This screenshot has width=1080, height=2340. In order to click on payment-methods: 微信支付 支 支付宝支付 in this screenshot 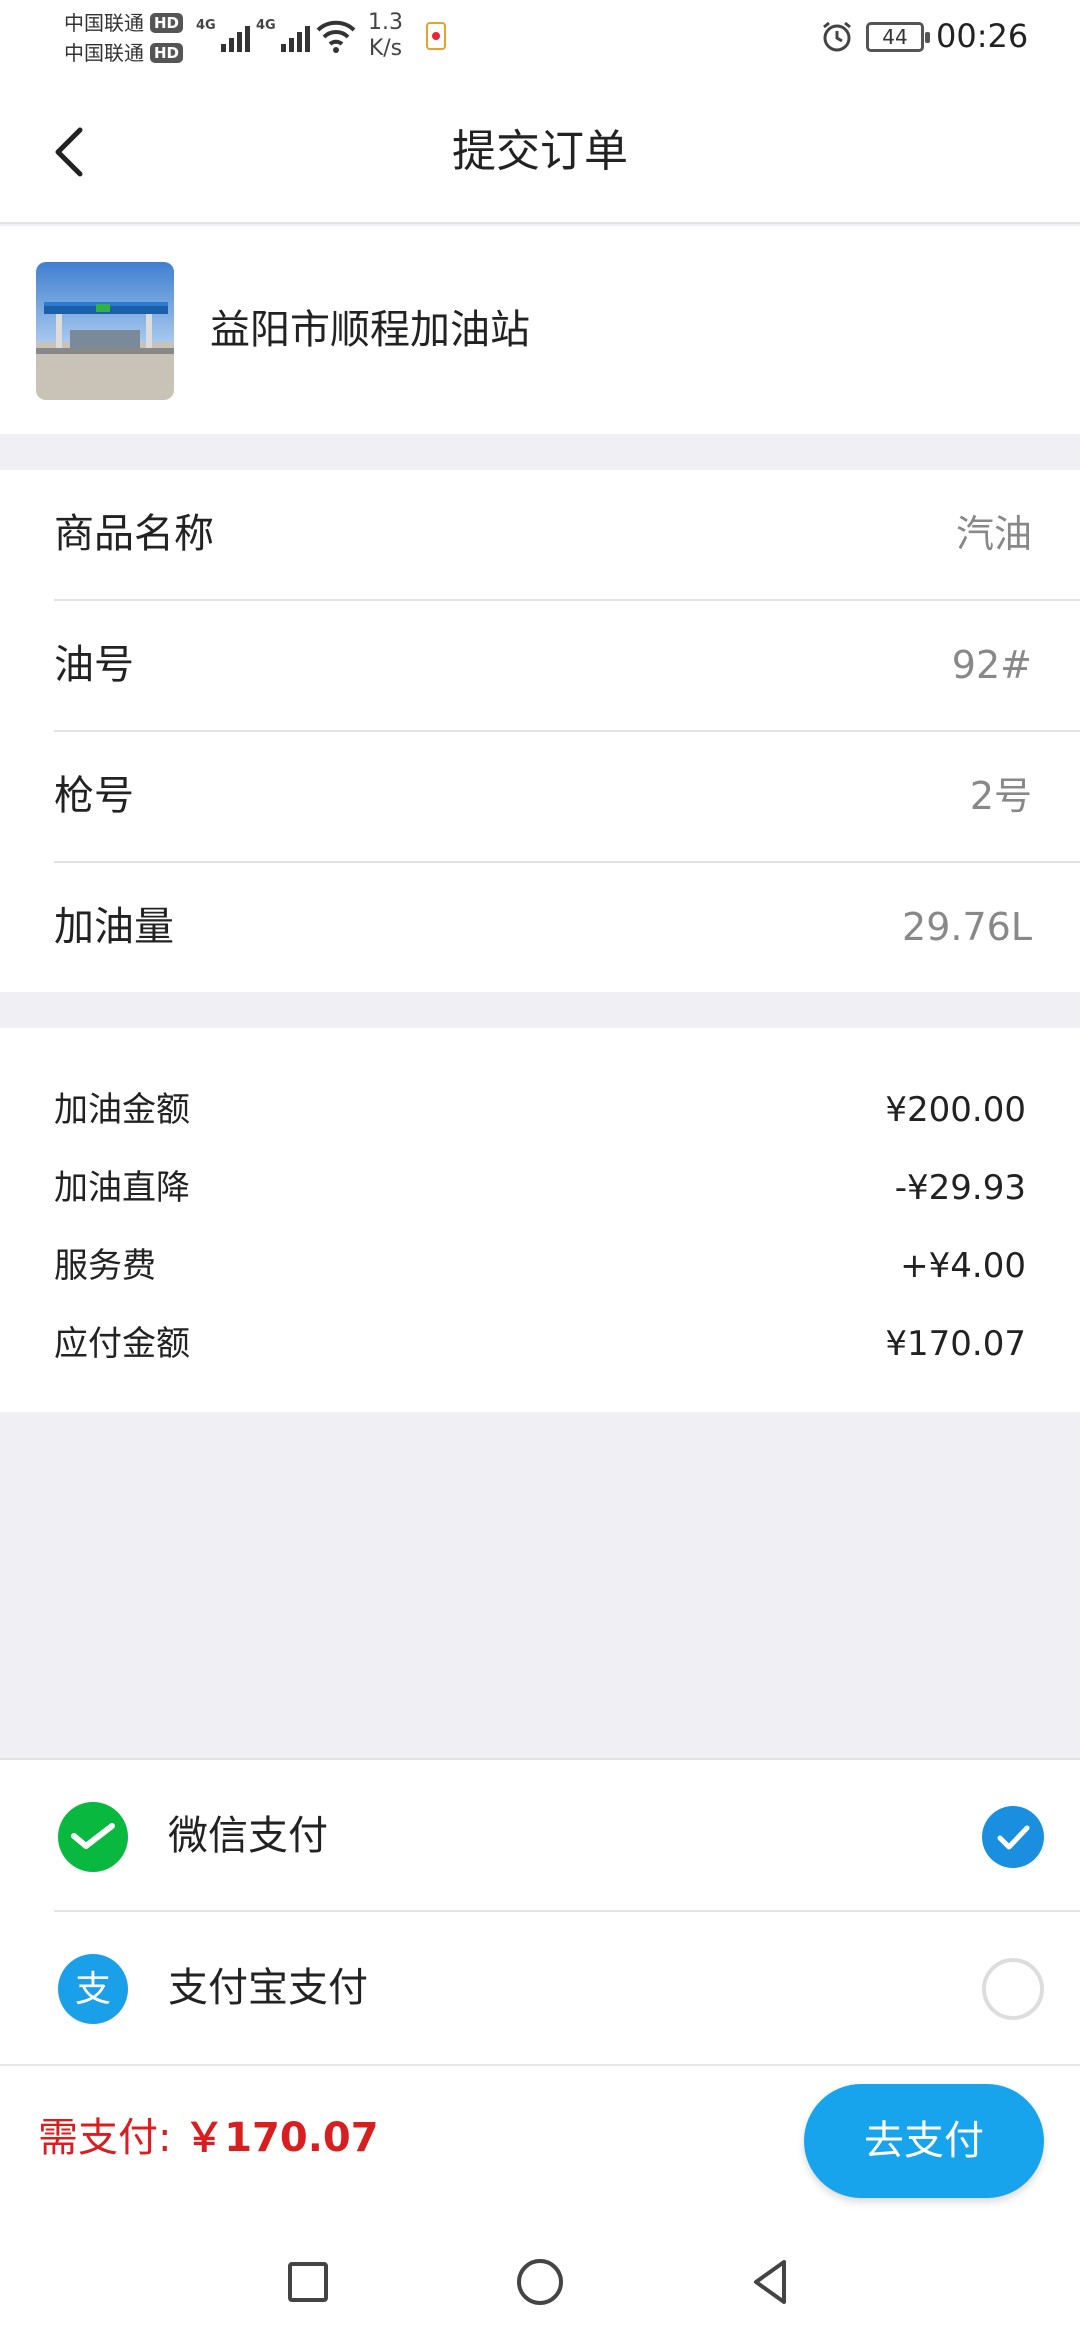, I will do `click(540, 1911)`.